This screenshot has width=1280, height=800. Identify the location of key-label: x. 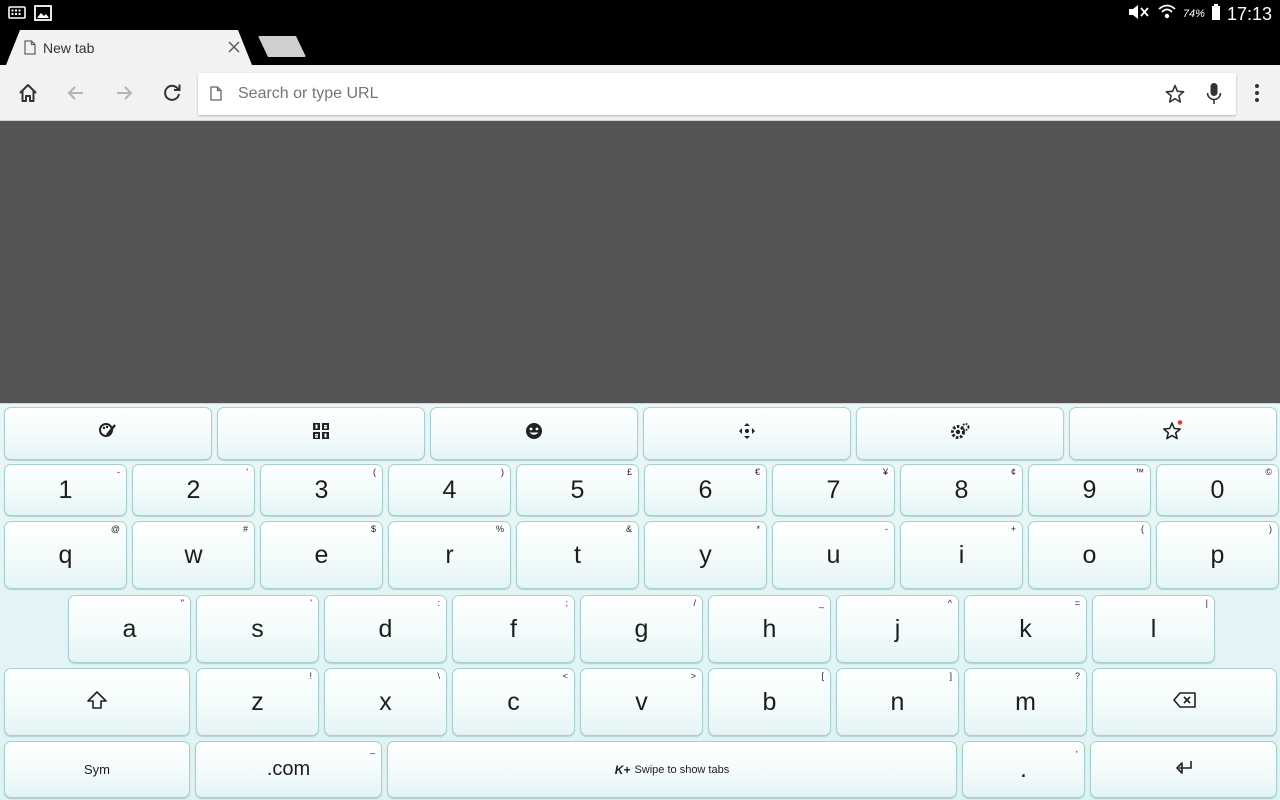
(385, 701).